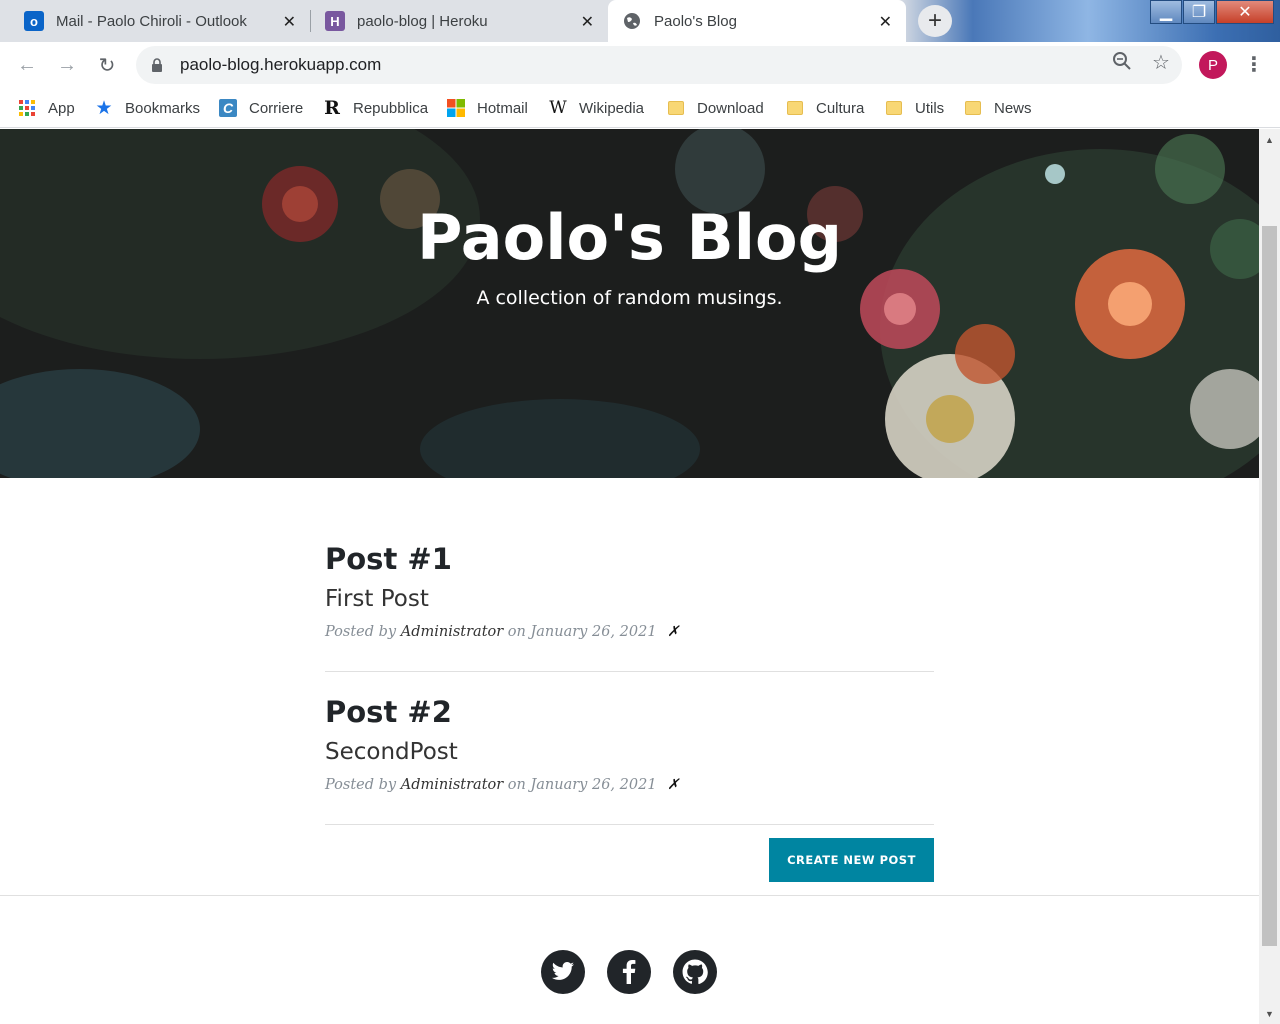 The image size is (1280, 1024). Describe the element at coordinates (67, 65) in the screenshot. I see `forward-button: →` at that location.